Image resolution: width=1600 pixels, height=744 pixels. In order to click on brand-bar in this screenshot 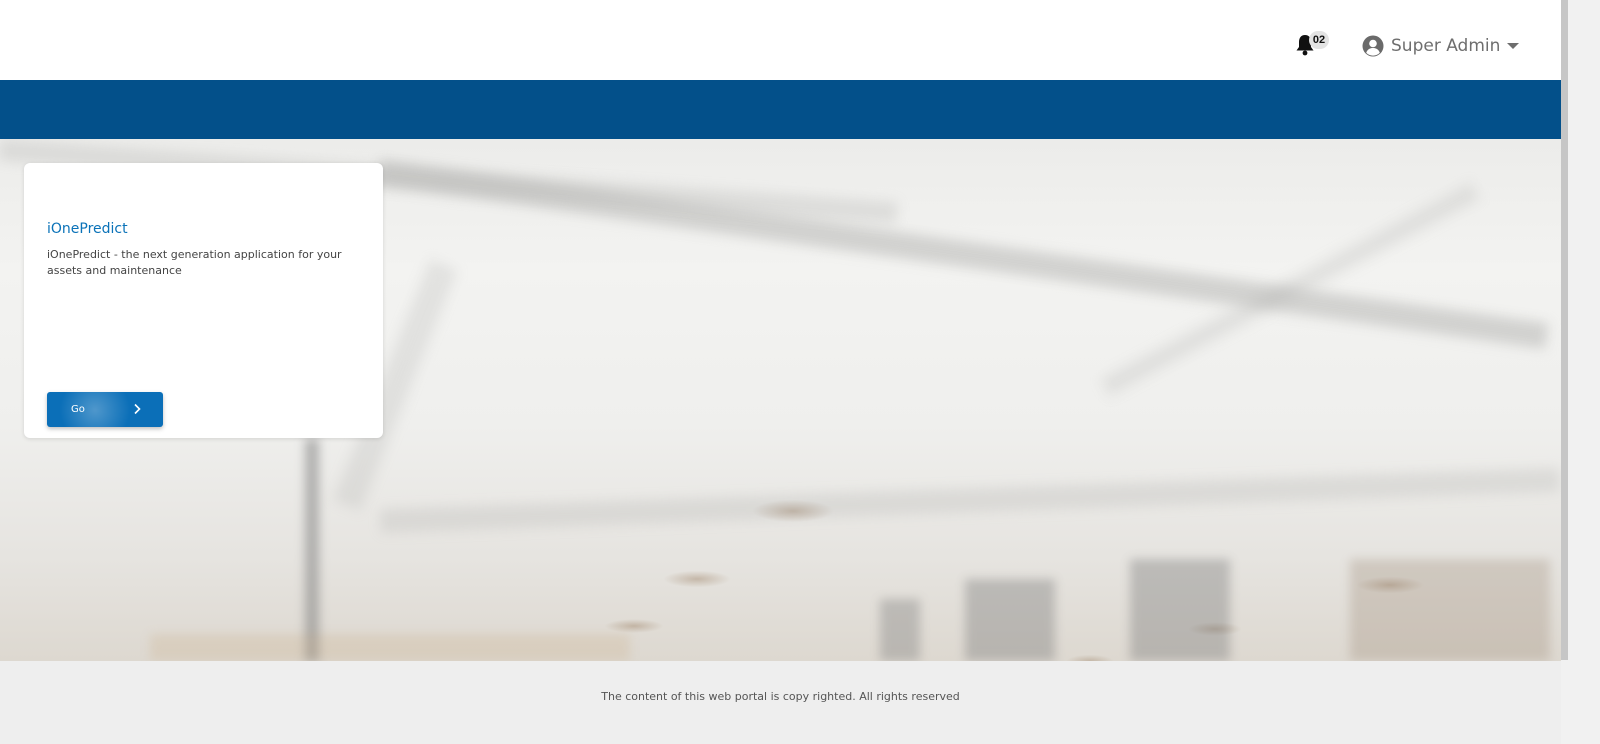, I will do `click(780, 109)`.